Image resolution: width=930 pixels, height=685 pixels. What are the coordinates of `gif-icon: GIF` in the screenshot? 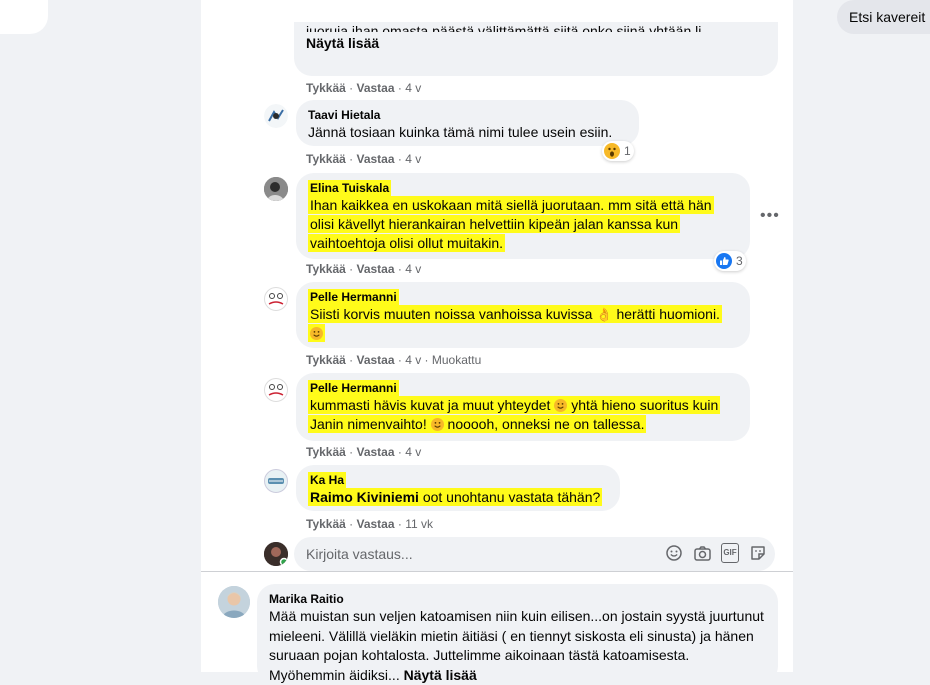 It's located at (730, 553).